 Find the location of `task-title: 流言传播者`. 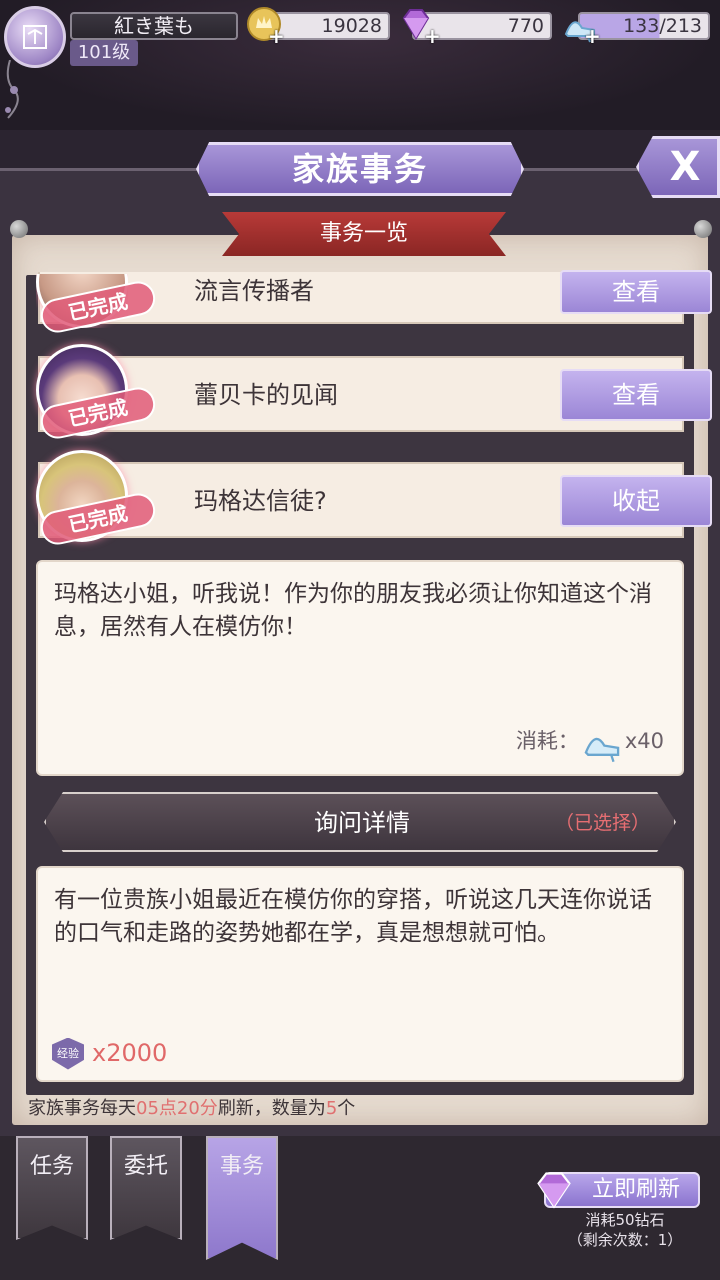

task-title: 流言传播者 is located at coordinates (254, 291).